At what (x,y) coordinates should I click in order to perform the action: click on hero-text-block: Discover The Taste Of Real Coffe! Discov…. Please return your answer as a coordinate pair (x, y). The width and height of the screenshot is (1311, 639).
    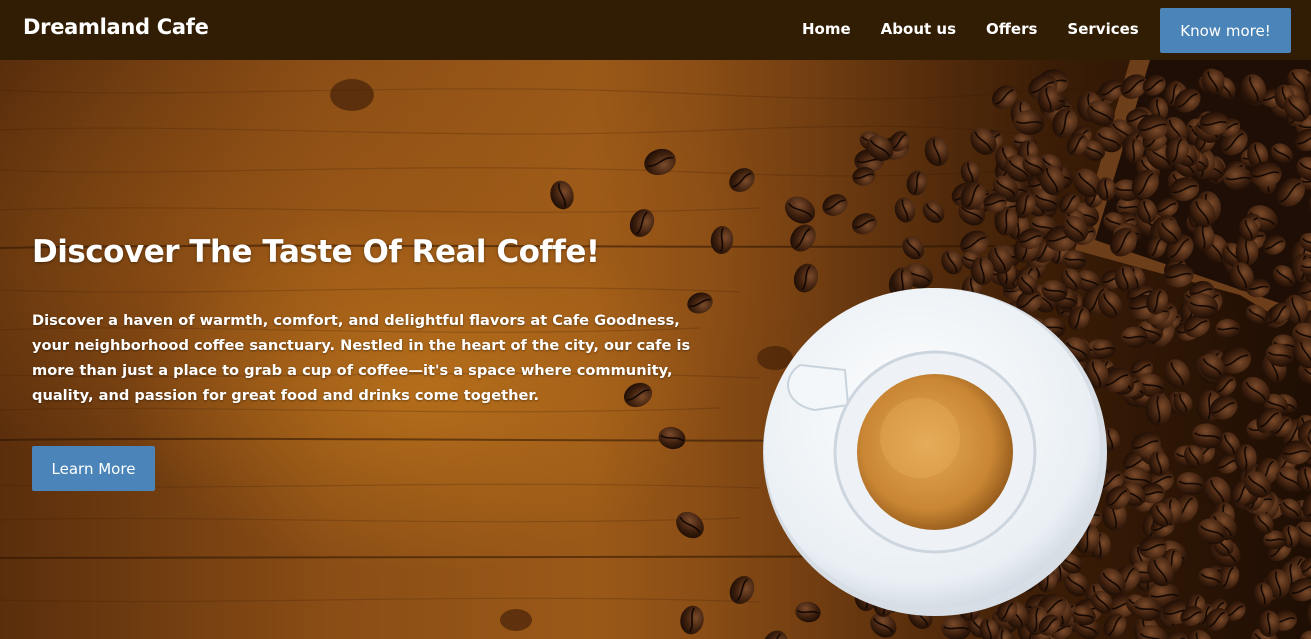
    Looking at the image, I should click on (361, 321).